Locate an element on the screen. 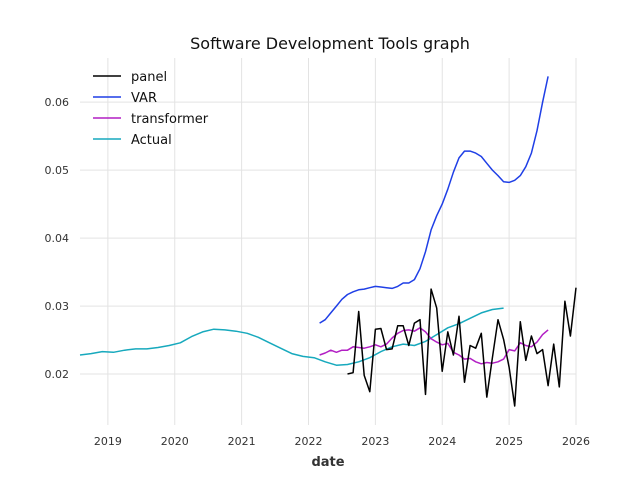 Image resolution: width=640 pixels, height=480 pixels. x-axis-label: date is located at coordinates (327, 462).